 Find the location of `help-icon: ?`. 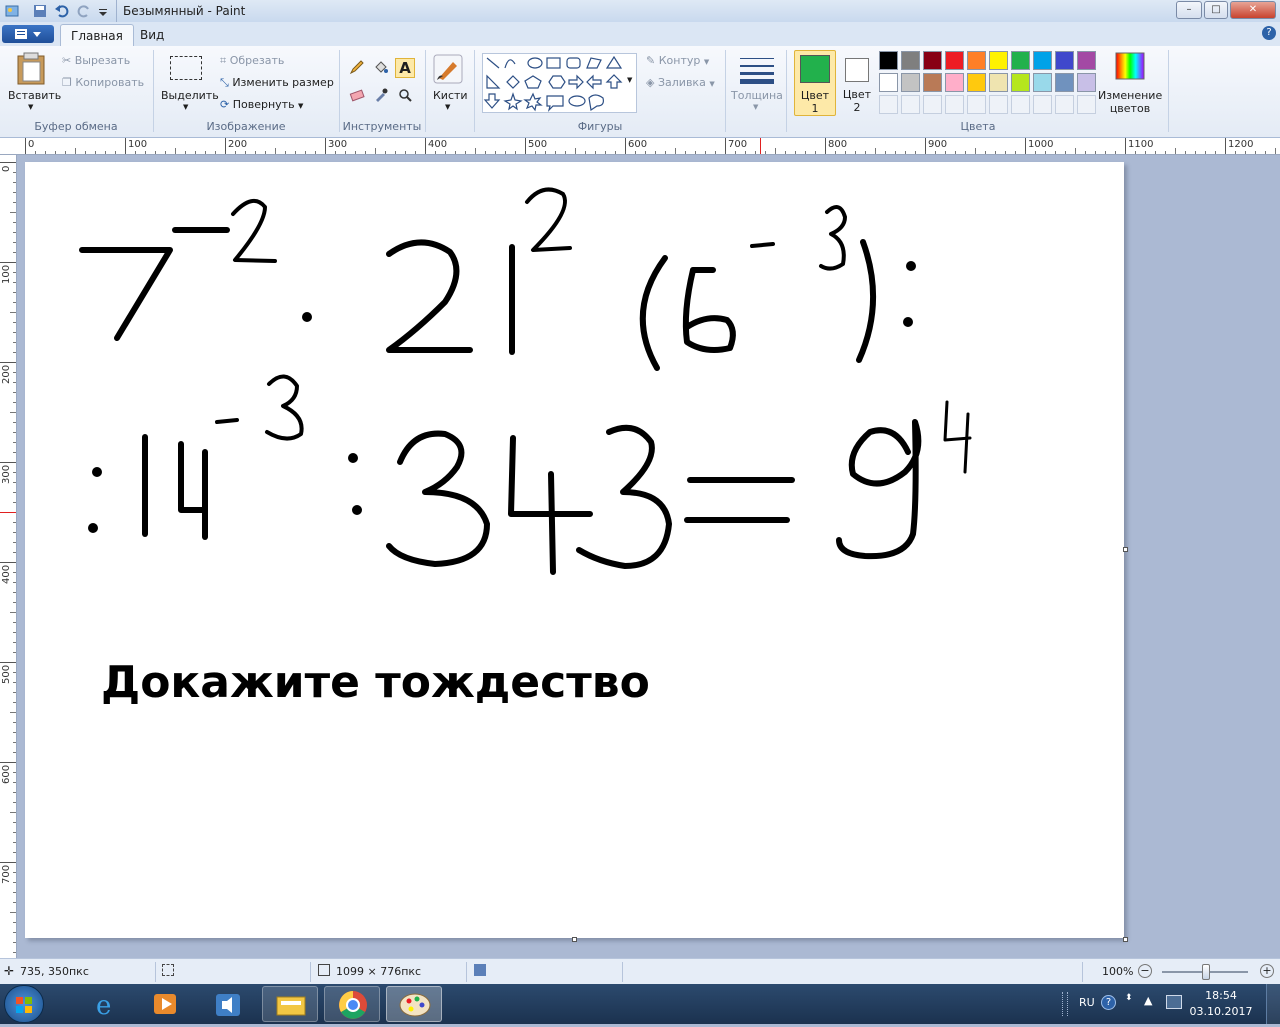

help-icon: ? is located at coordinates (1269, 33).